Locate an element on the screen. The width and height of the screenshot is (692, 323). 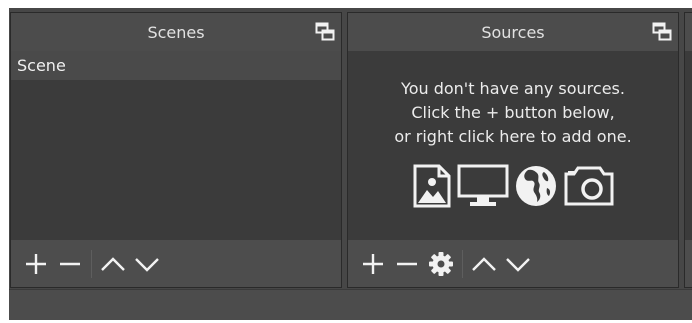
next-dock-edge is located at coordinates (688, 150).